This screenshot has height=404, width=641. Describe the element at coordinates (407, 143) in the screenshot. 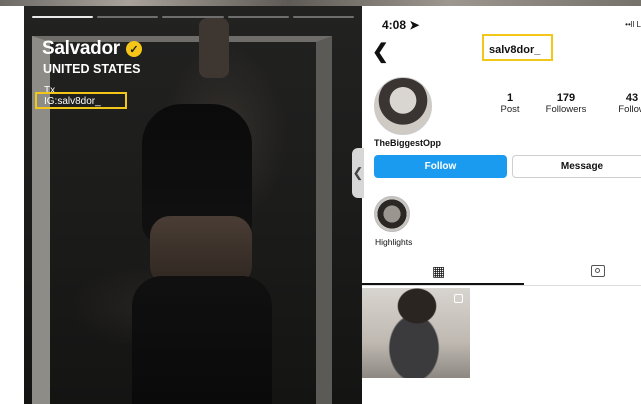

I see `display-name: TheBiggestOpp` at that location.